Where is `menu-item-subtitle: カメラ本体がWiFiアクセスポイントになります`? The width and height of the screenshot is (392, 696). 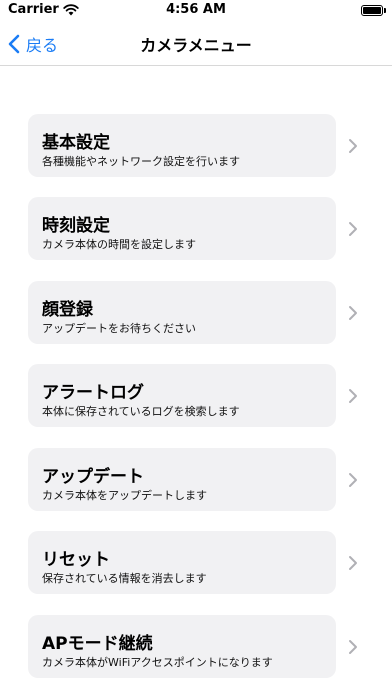 menu-item-subtitle: カメラ本体がWiFiアクセスポイントになります is located at coordinates (157, 662).